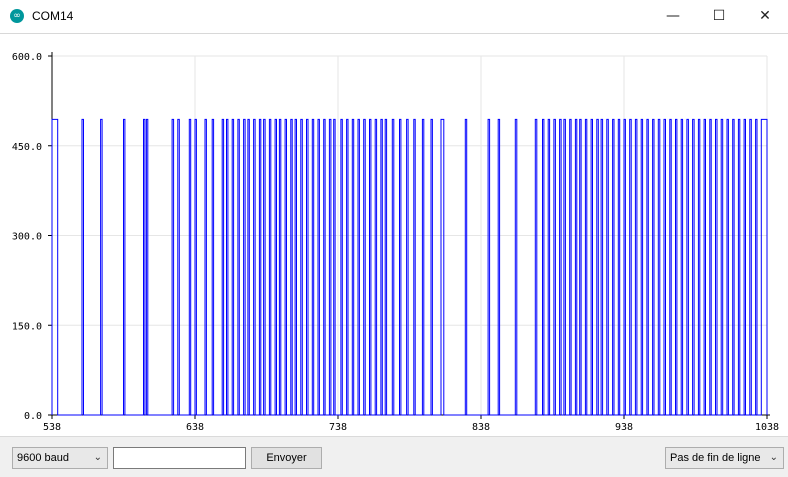  What do you see at coordinates (27, 326) in the screenshot?
I see `y-tick-label: 150.0` at bounding box center [27, 326].